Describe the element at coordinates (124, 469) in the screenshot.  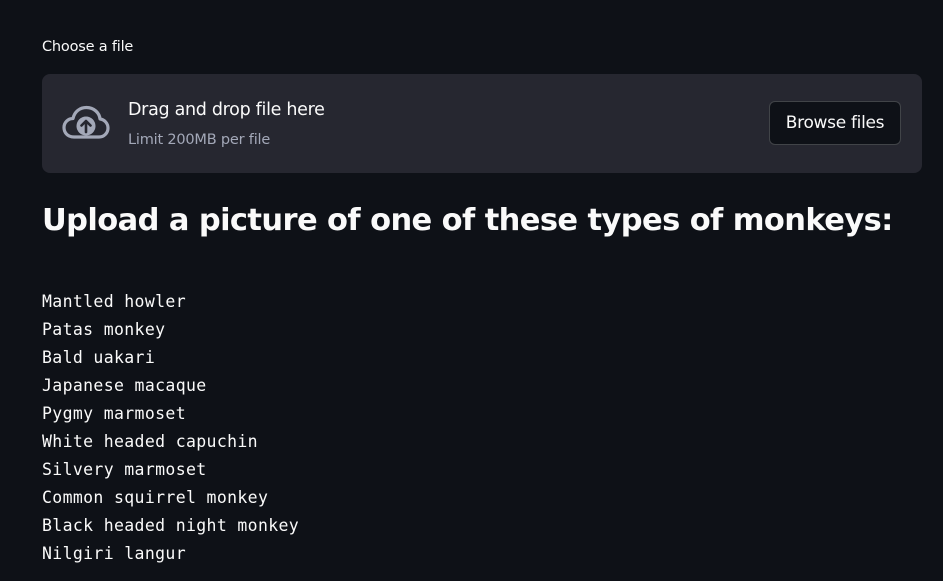
I see `list-item: Silvery marmoset` at that location.